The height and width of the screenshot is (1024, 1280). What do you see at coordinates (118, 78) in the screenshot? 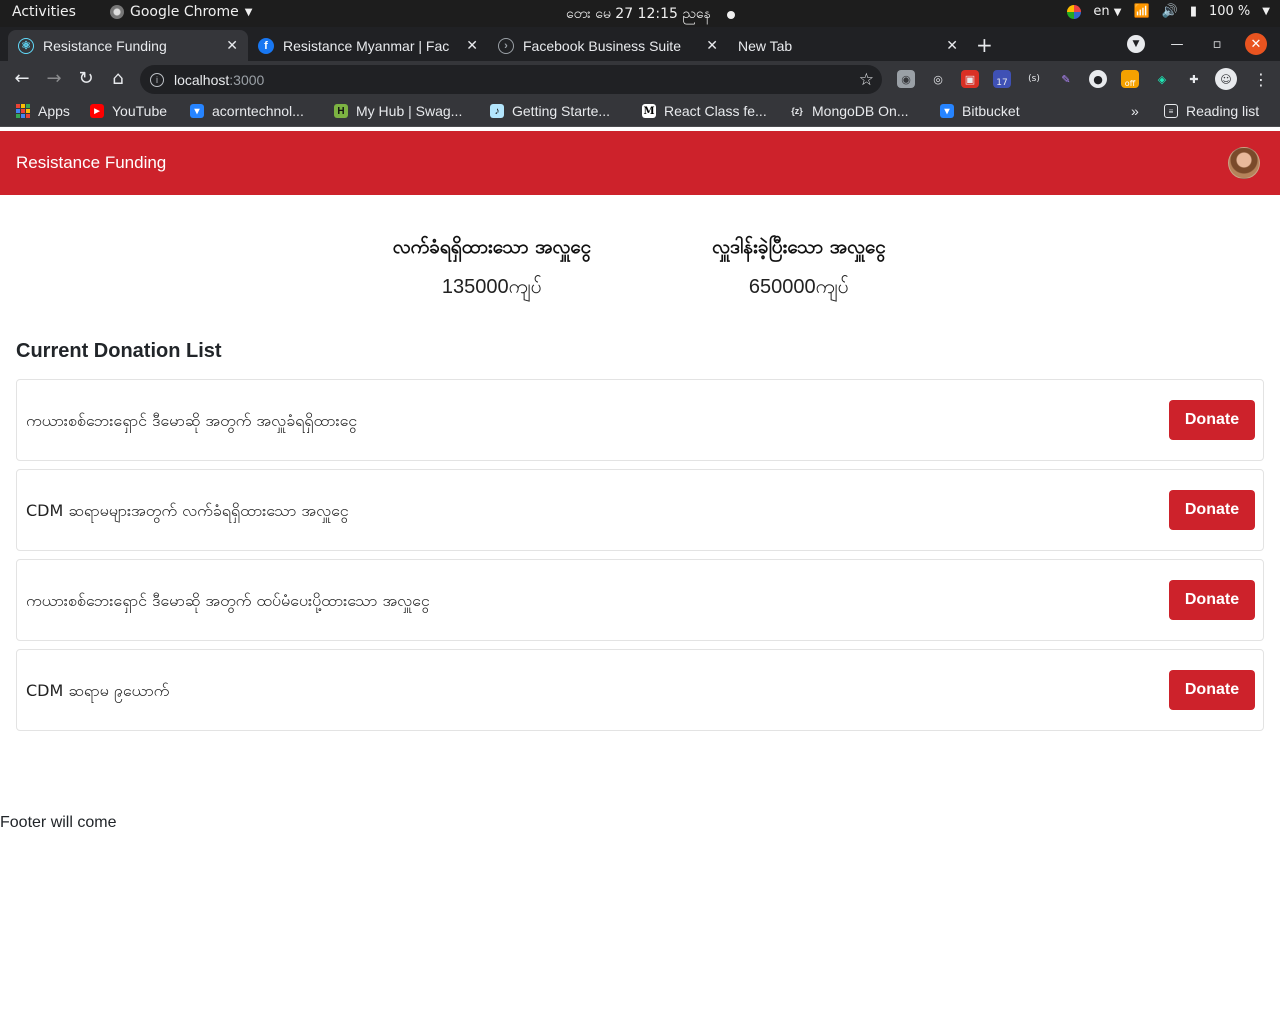
I see `home-icon: ⌂` at bounding box center [118, 78].